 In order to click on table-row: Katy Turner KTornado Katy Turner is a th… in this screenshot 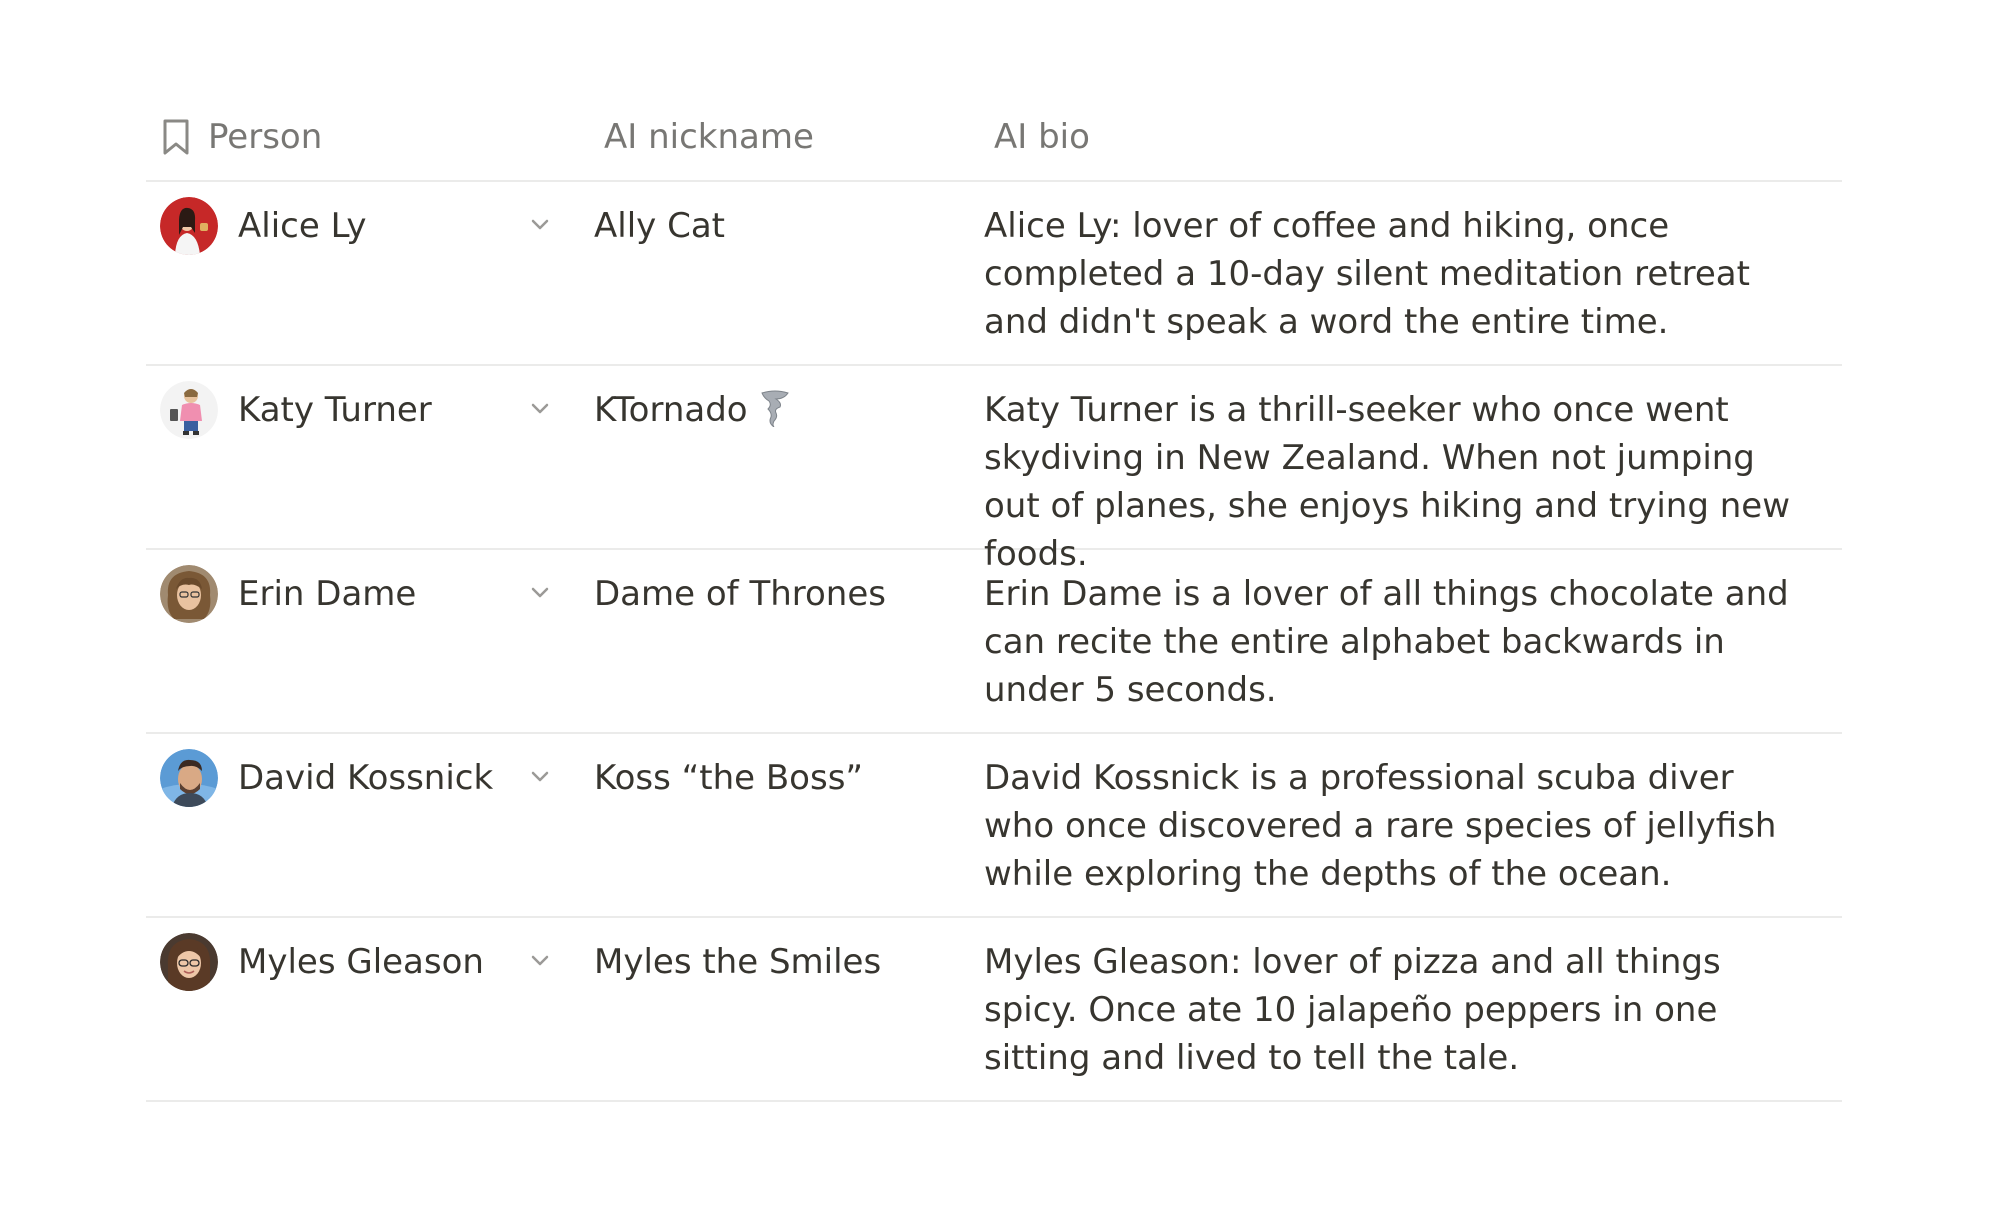, I will do `click(994, 470)`.